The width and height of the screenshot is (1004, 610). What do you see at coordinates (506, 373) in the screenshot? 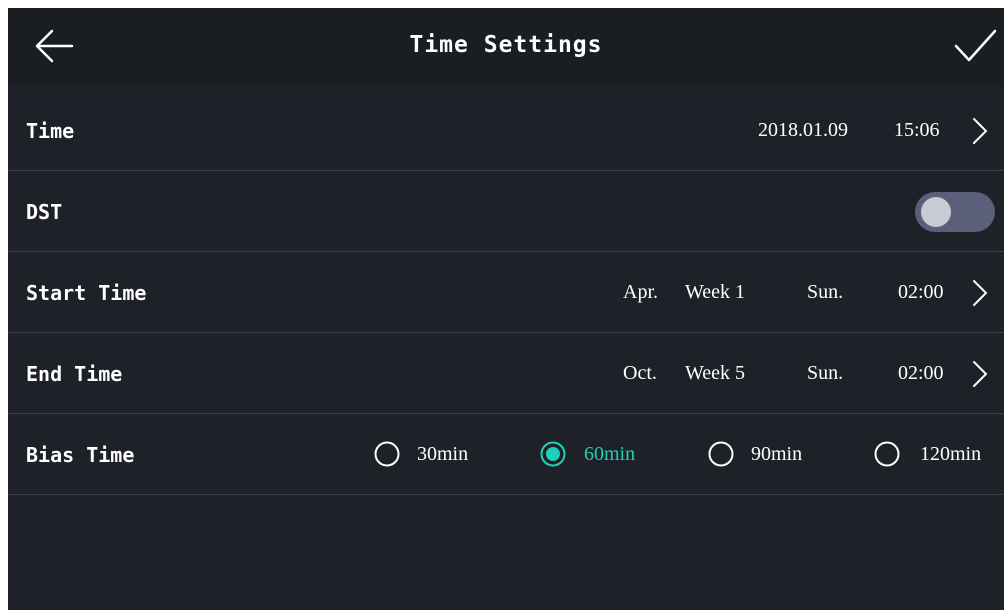
I see `end-time-row: End Time Oct. Week 5 Sun. 02:00` at bounding box center [506, 373].